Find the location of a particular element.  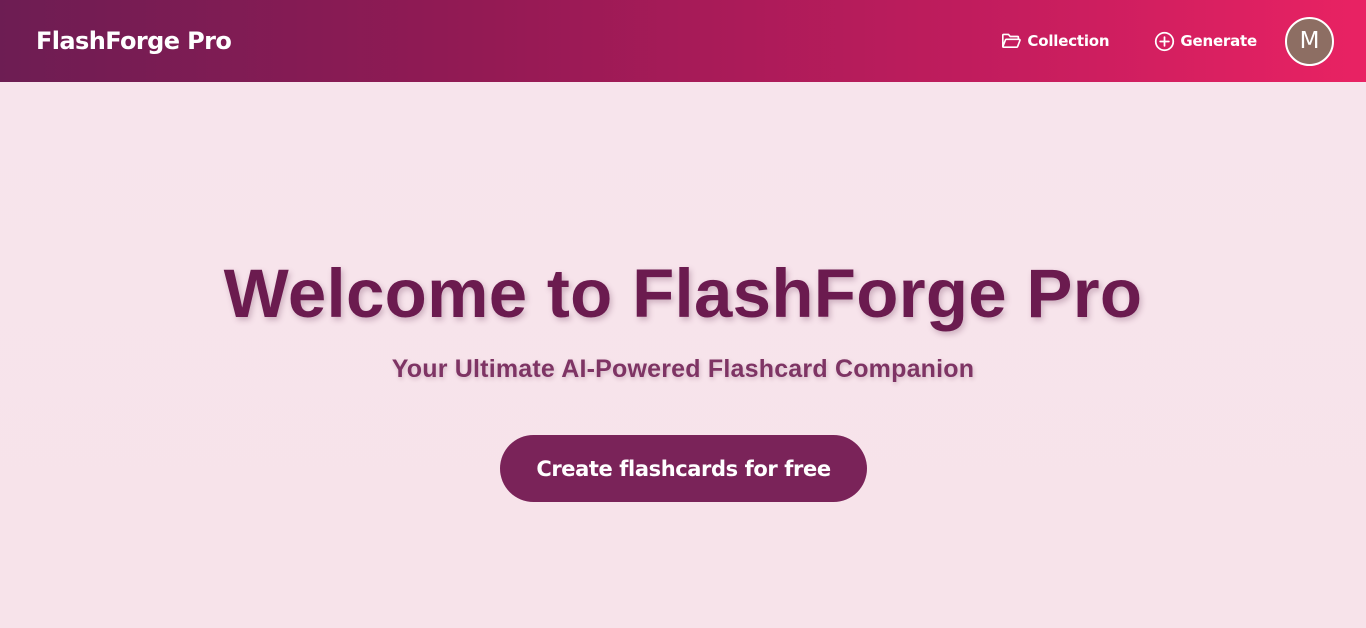

nav-links: Collection Generate M is located at coordinates (1167, 41).